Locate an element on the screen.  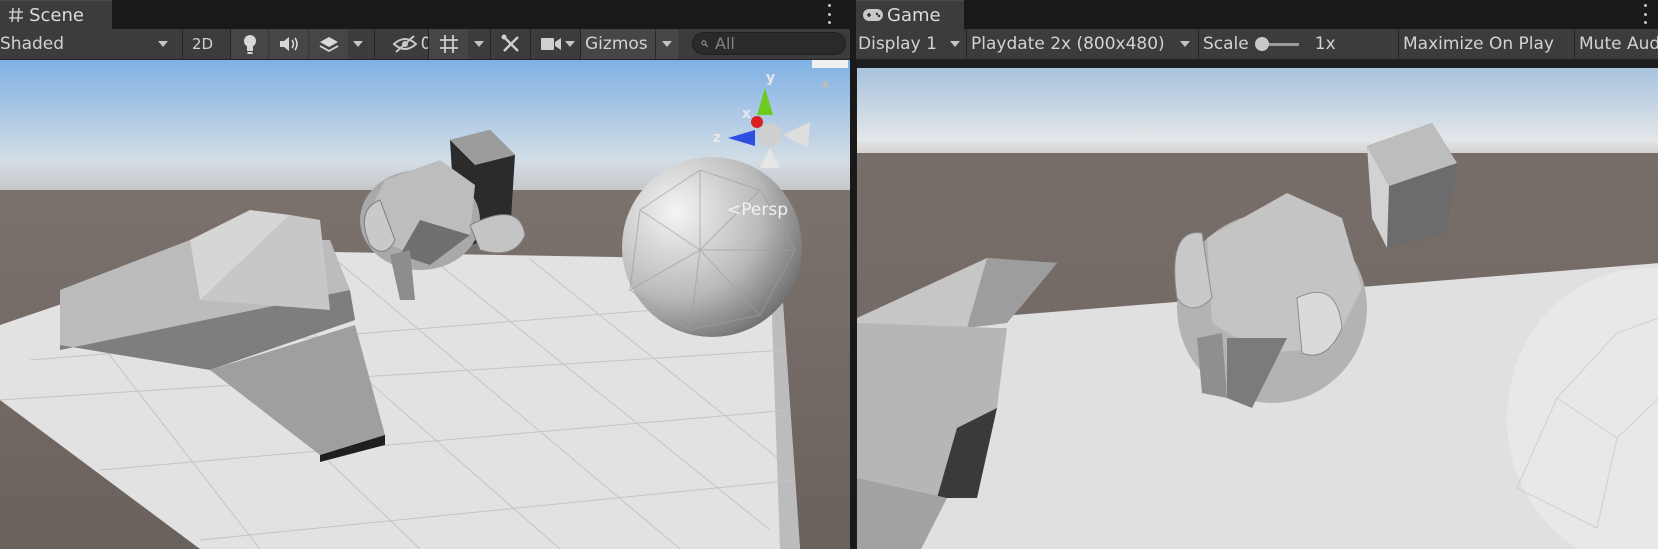
chevron-left-icon: < is located at coordinates (734, 210).